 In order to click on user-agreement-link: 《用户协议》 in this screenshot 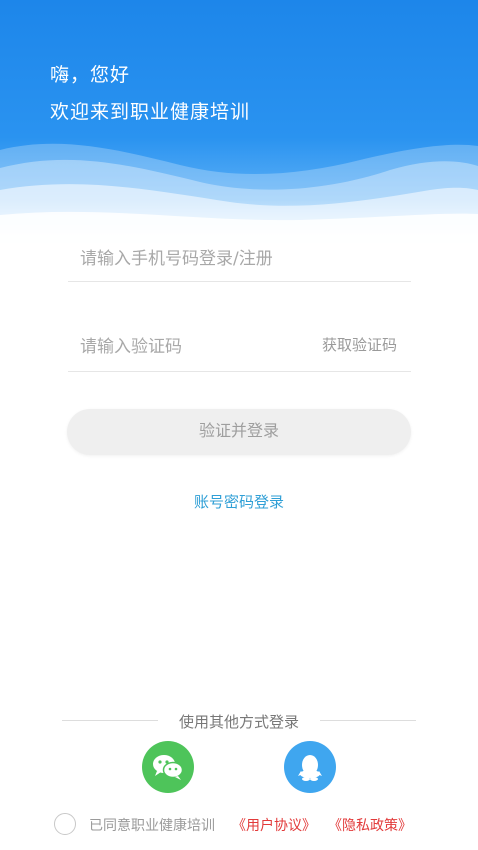, I will do `click(274, 825)`.